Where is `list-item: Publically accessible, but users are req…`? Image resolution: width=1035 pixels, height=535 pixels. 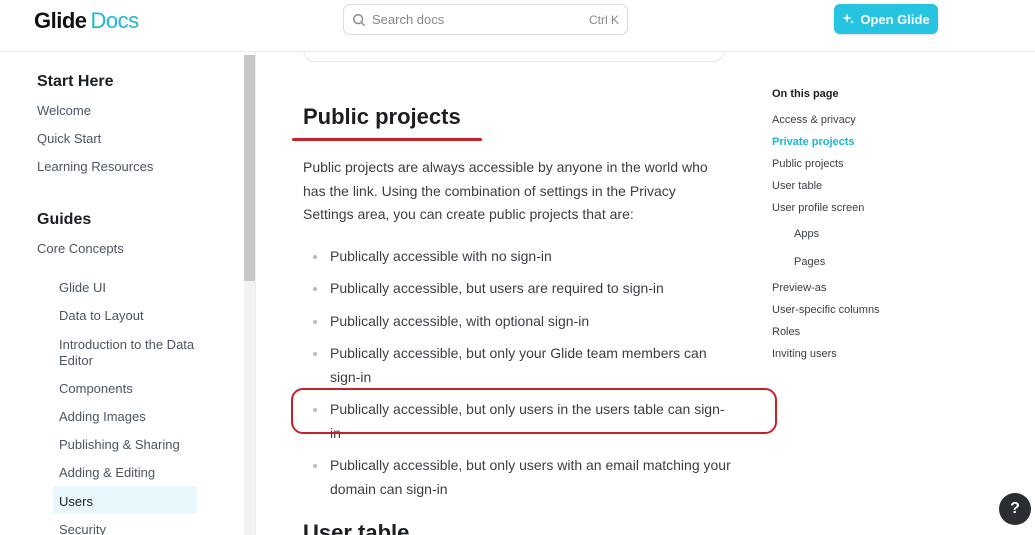
list-item: Publically accessible, but users are req… is located at coordinates (518, 289).